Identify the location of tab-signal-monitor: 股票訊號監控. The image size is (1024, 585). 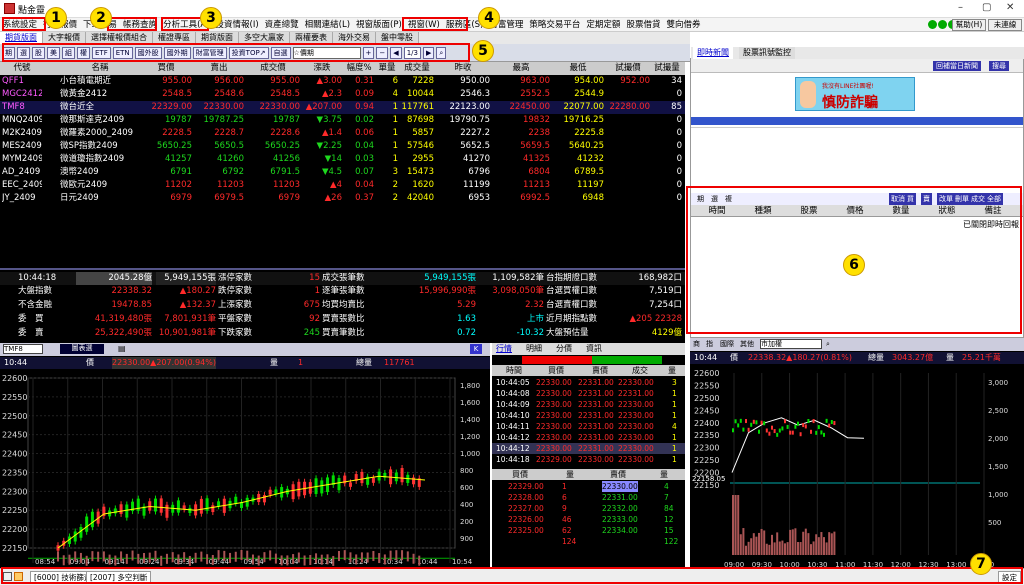
(767, 53).